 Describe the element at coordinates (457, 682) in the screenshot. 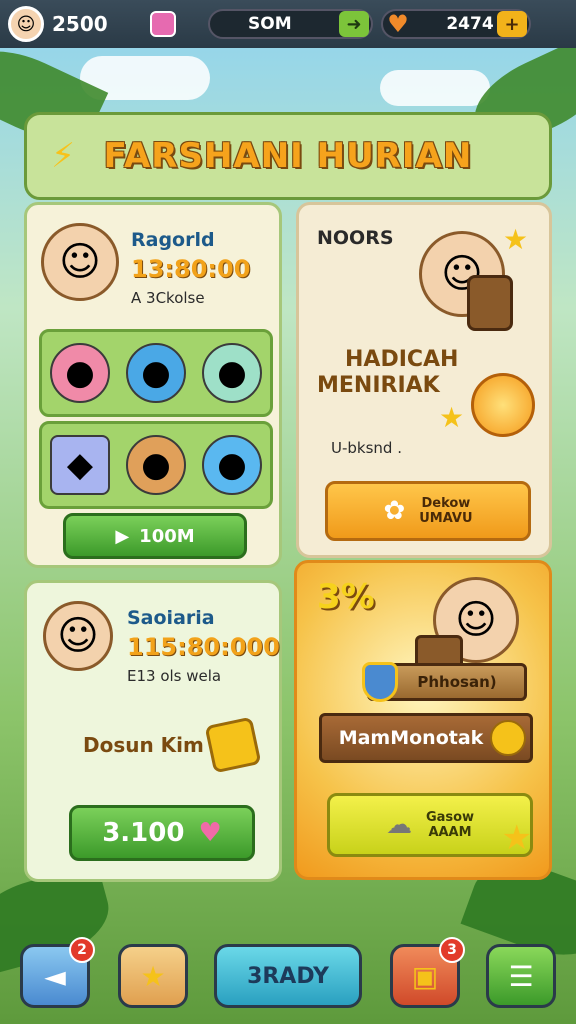

I see `tag-text: Phhosan)` at that location.